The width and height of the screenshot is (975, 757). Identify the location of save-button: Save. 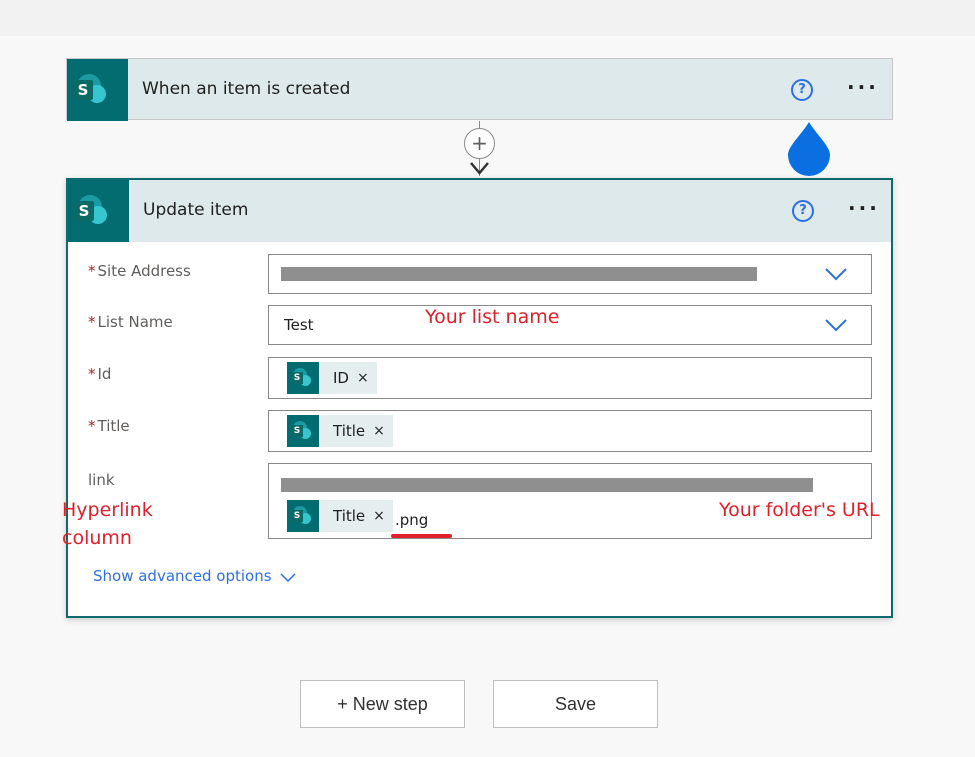
(575, 704).